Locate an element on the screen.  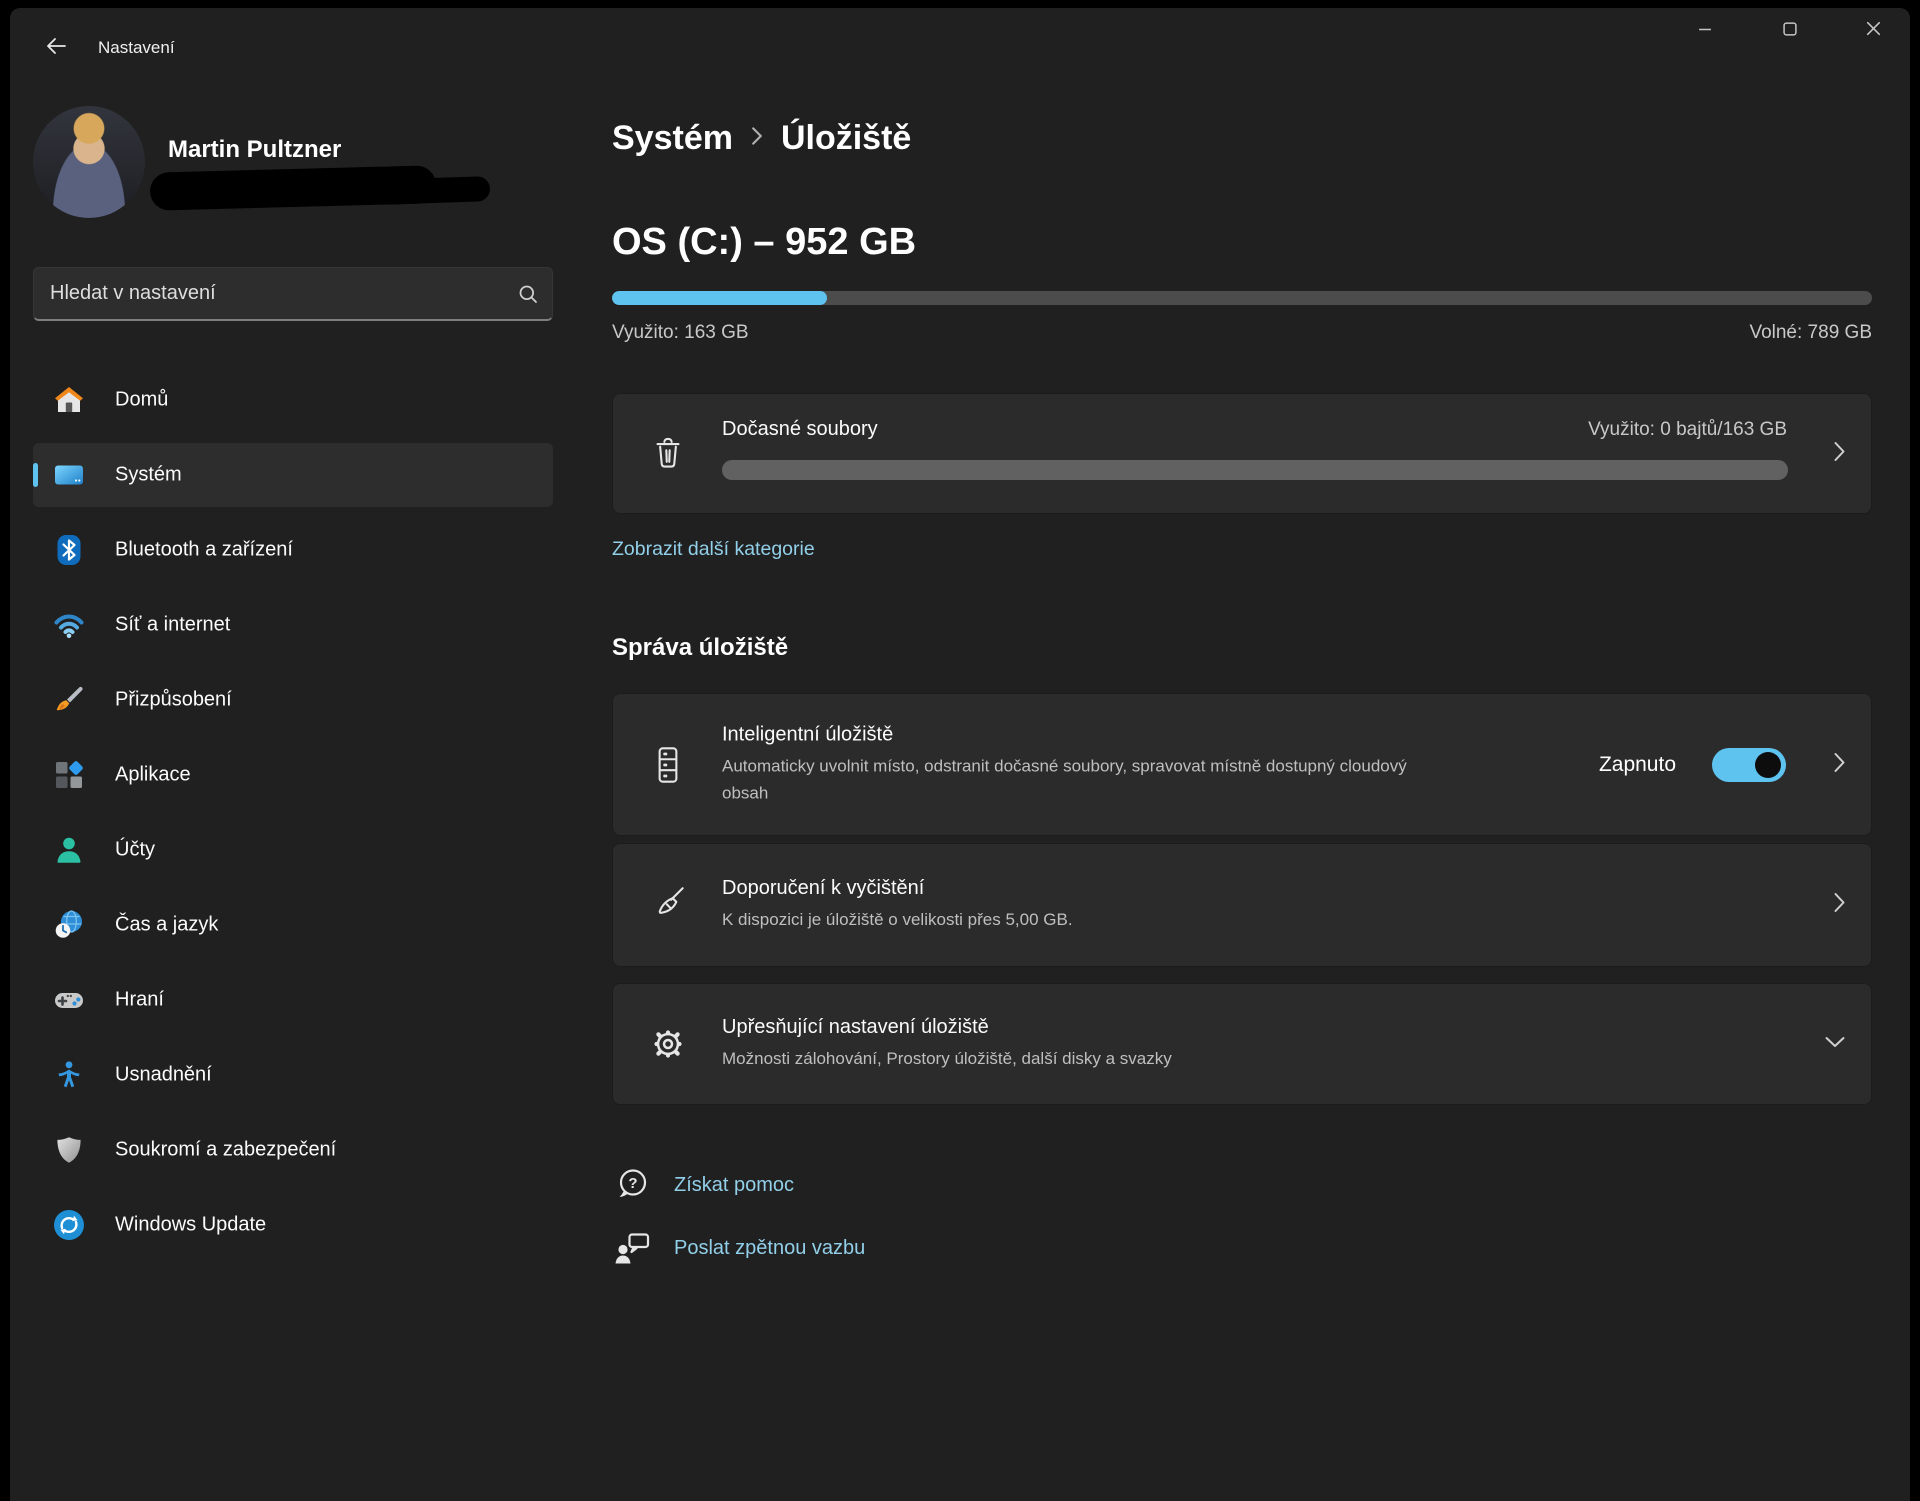
toggle-state-label: Zapnuto is located at coordinates (1637, 764).